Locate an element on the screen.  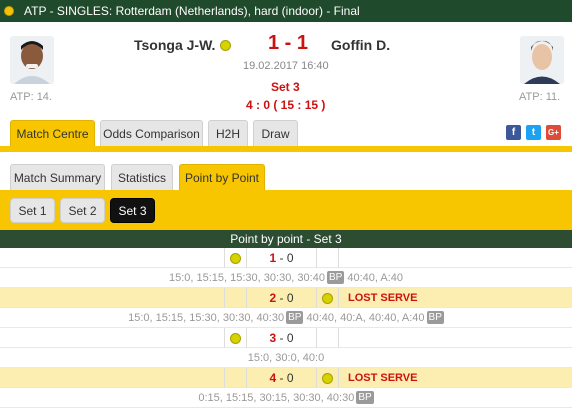
game-score: 3 - 0 is located at coordinates (282, 338).